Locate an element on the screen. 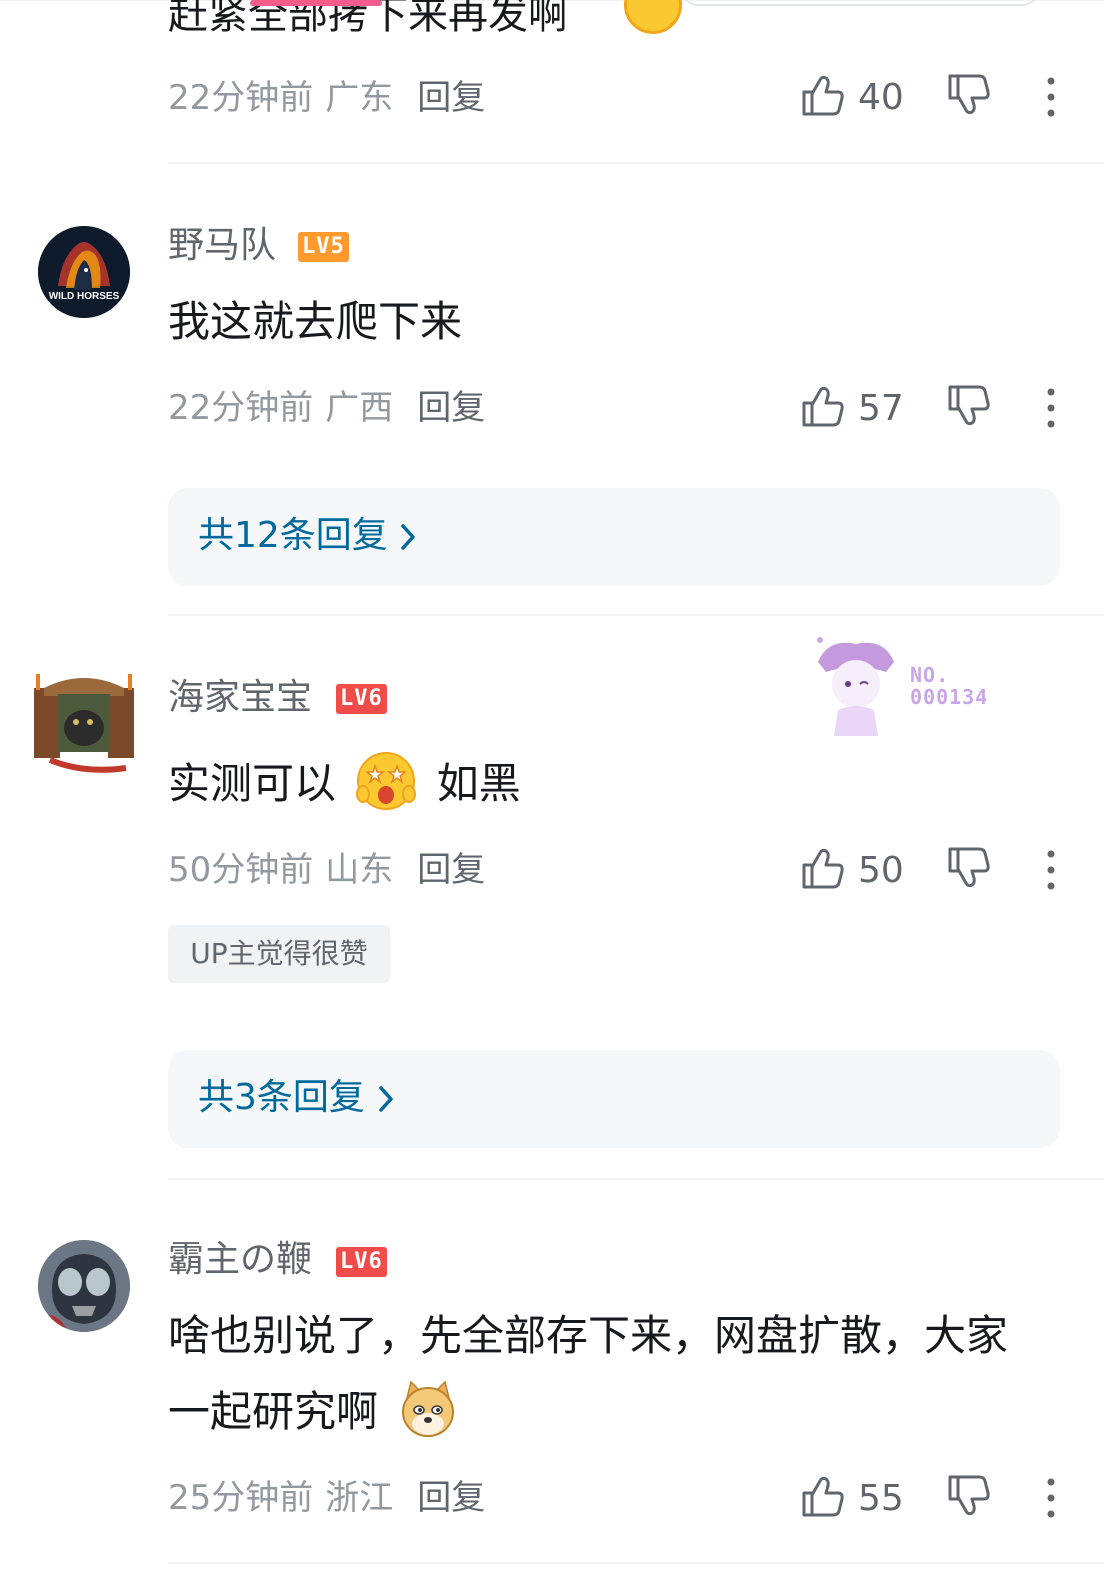 The height and width of the screenshot is (1579, 1104). comment-meta: 25分钟前 浙江 回复 is located at coordinates (326, 1498).